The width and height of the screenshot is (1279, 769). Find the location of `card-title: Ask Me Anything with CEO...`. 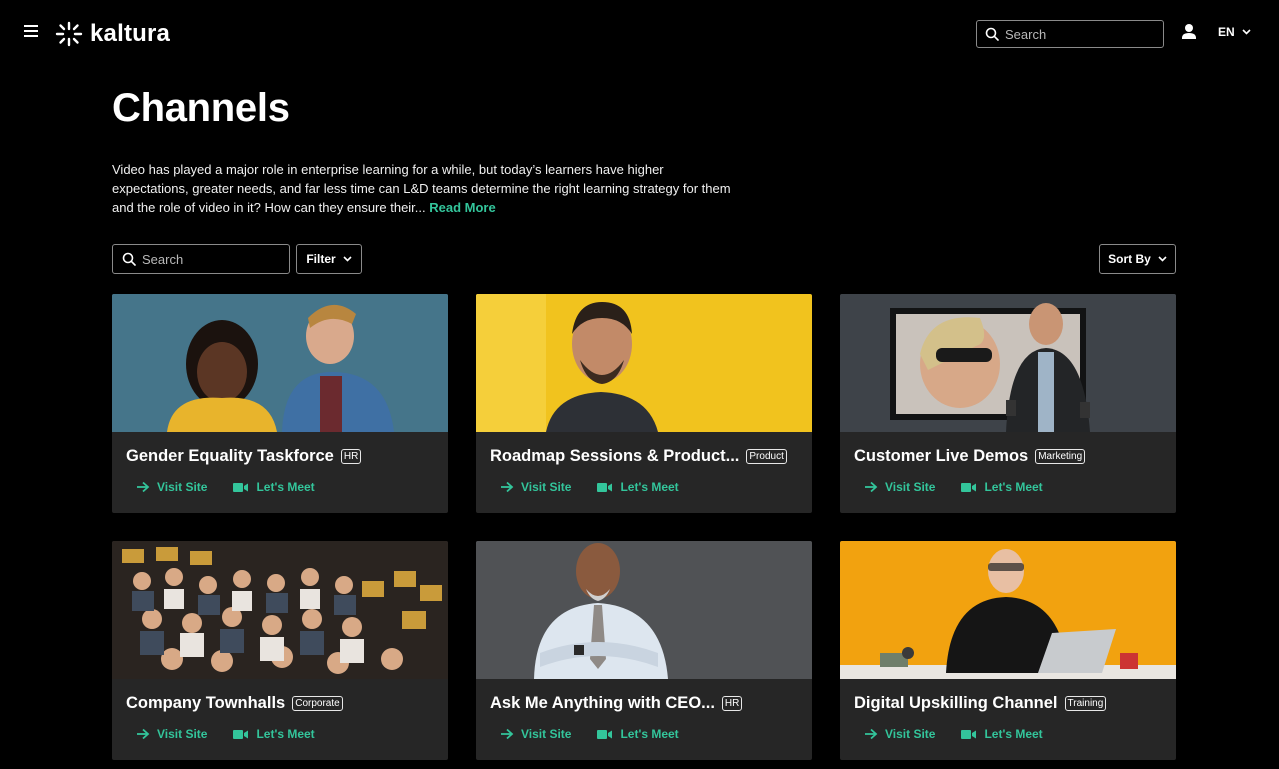

card-title: Ask Me Anything with CEO... is located at coordinates (602, 703).